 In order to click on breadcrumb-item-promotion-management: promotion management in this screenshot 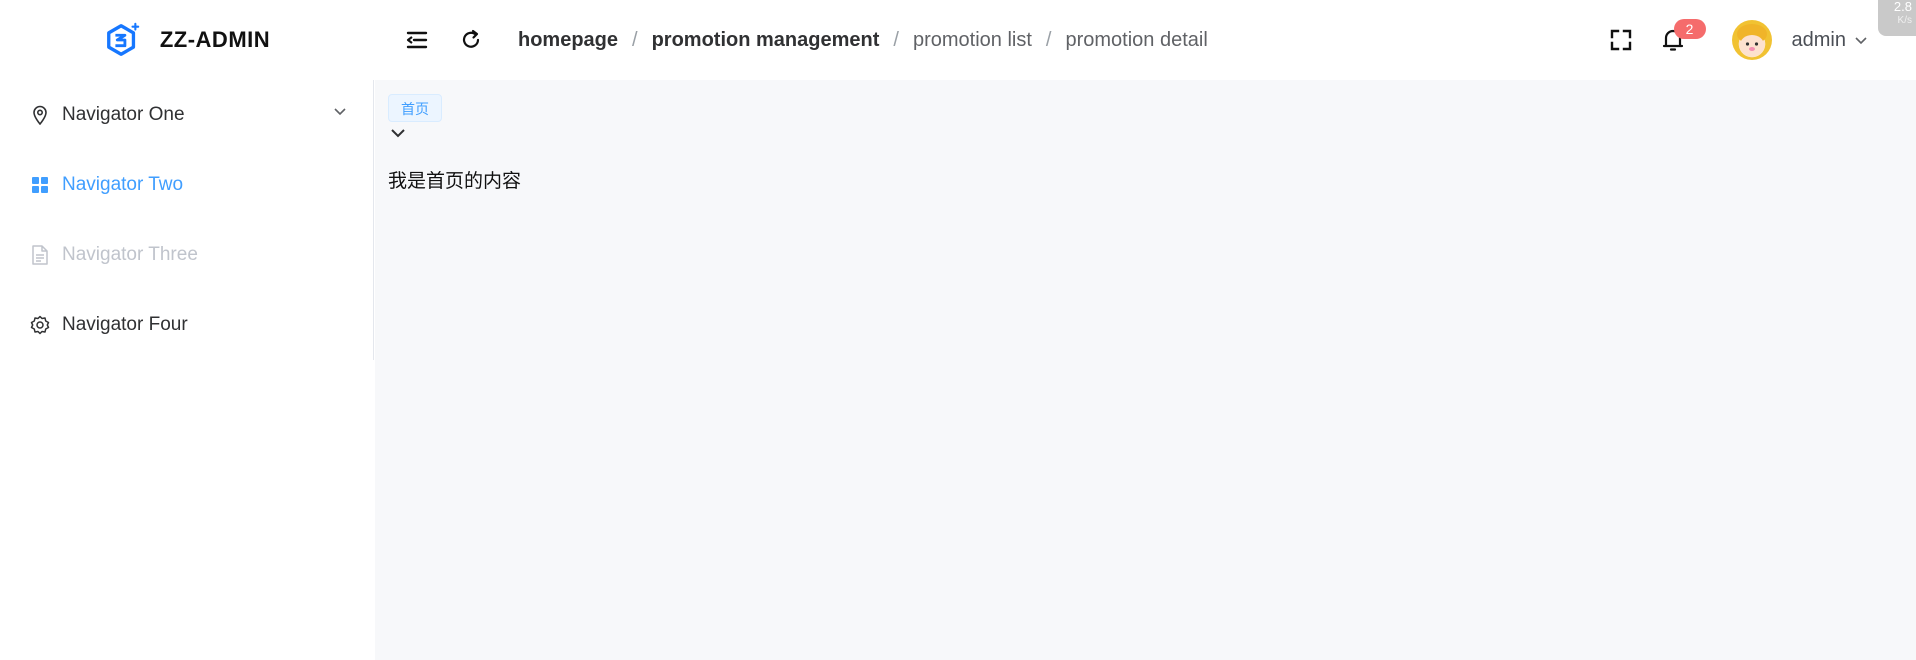, I will do `click(766, 40)`.